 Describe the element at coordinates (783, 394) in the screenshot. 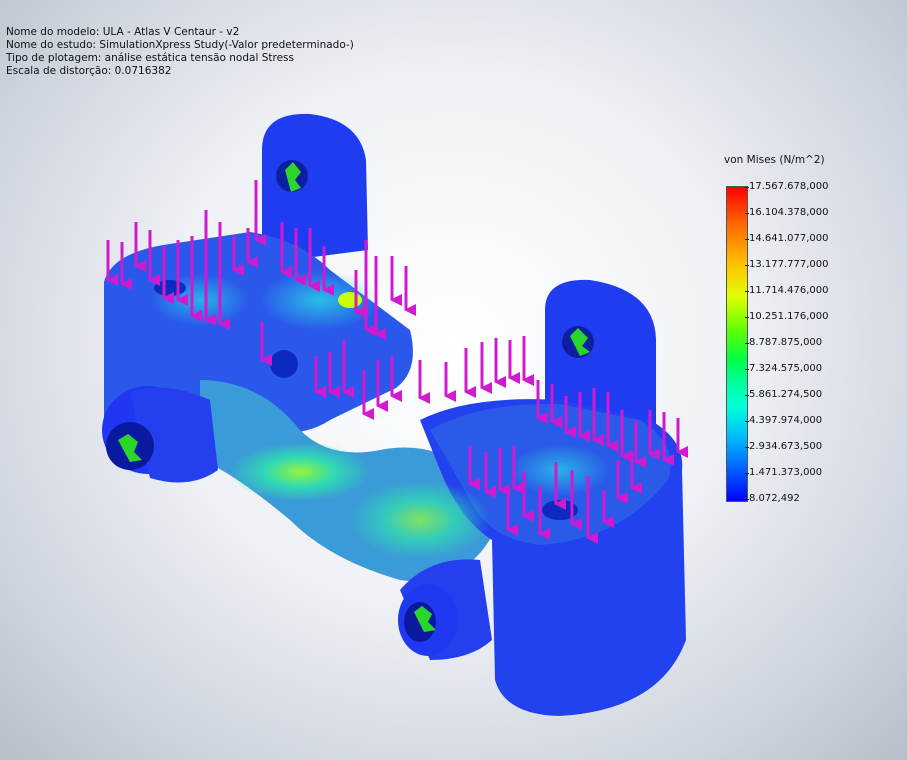

I see `legend-tick: 5.861.274,500` at that location.